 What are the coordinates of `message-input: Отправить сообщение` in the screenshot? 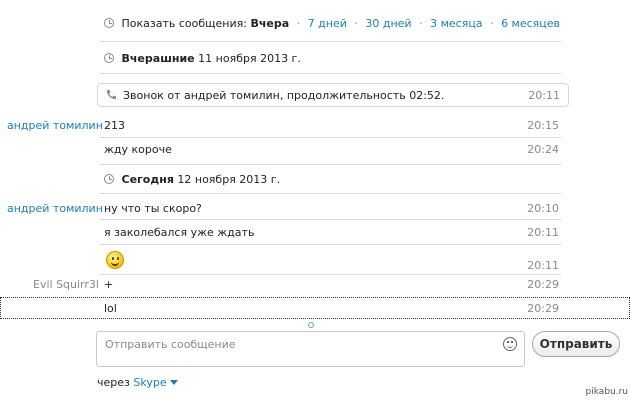 It's located at (310, 349).